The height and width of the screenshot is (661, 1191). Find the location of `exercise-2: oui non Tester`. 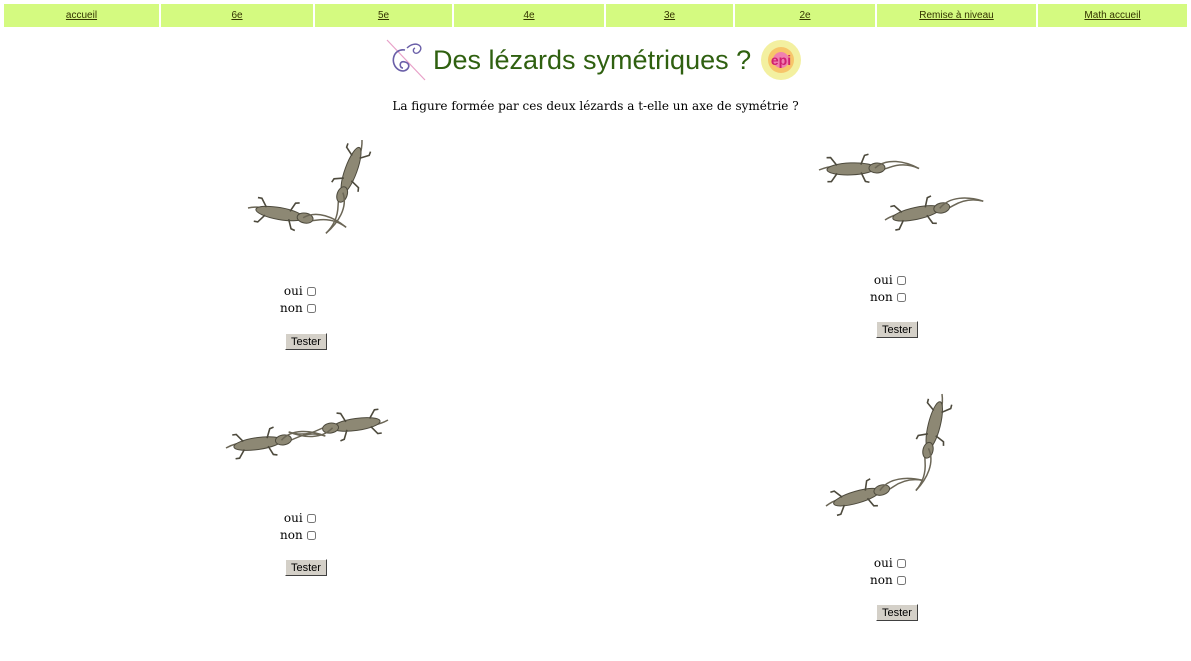

exercise-2: oui non Tester is located at coordinates (900, 245).